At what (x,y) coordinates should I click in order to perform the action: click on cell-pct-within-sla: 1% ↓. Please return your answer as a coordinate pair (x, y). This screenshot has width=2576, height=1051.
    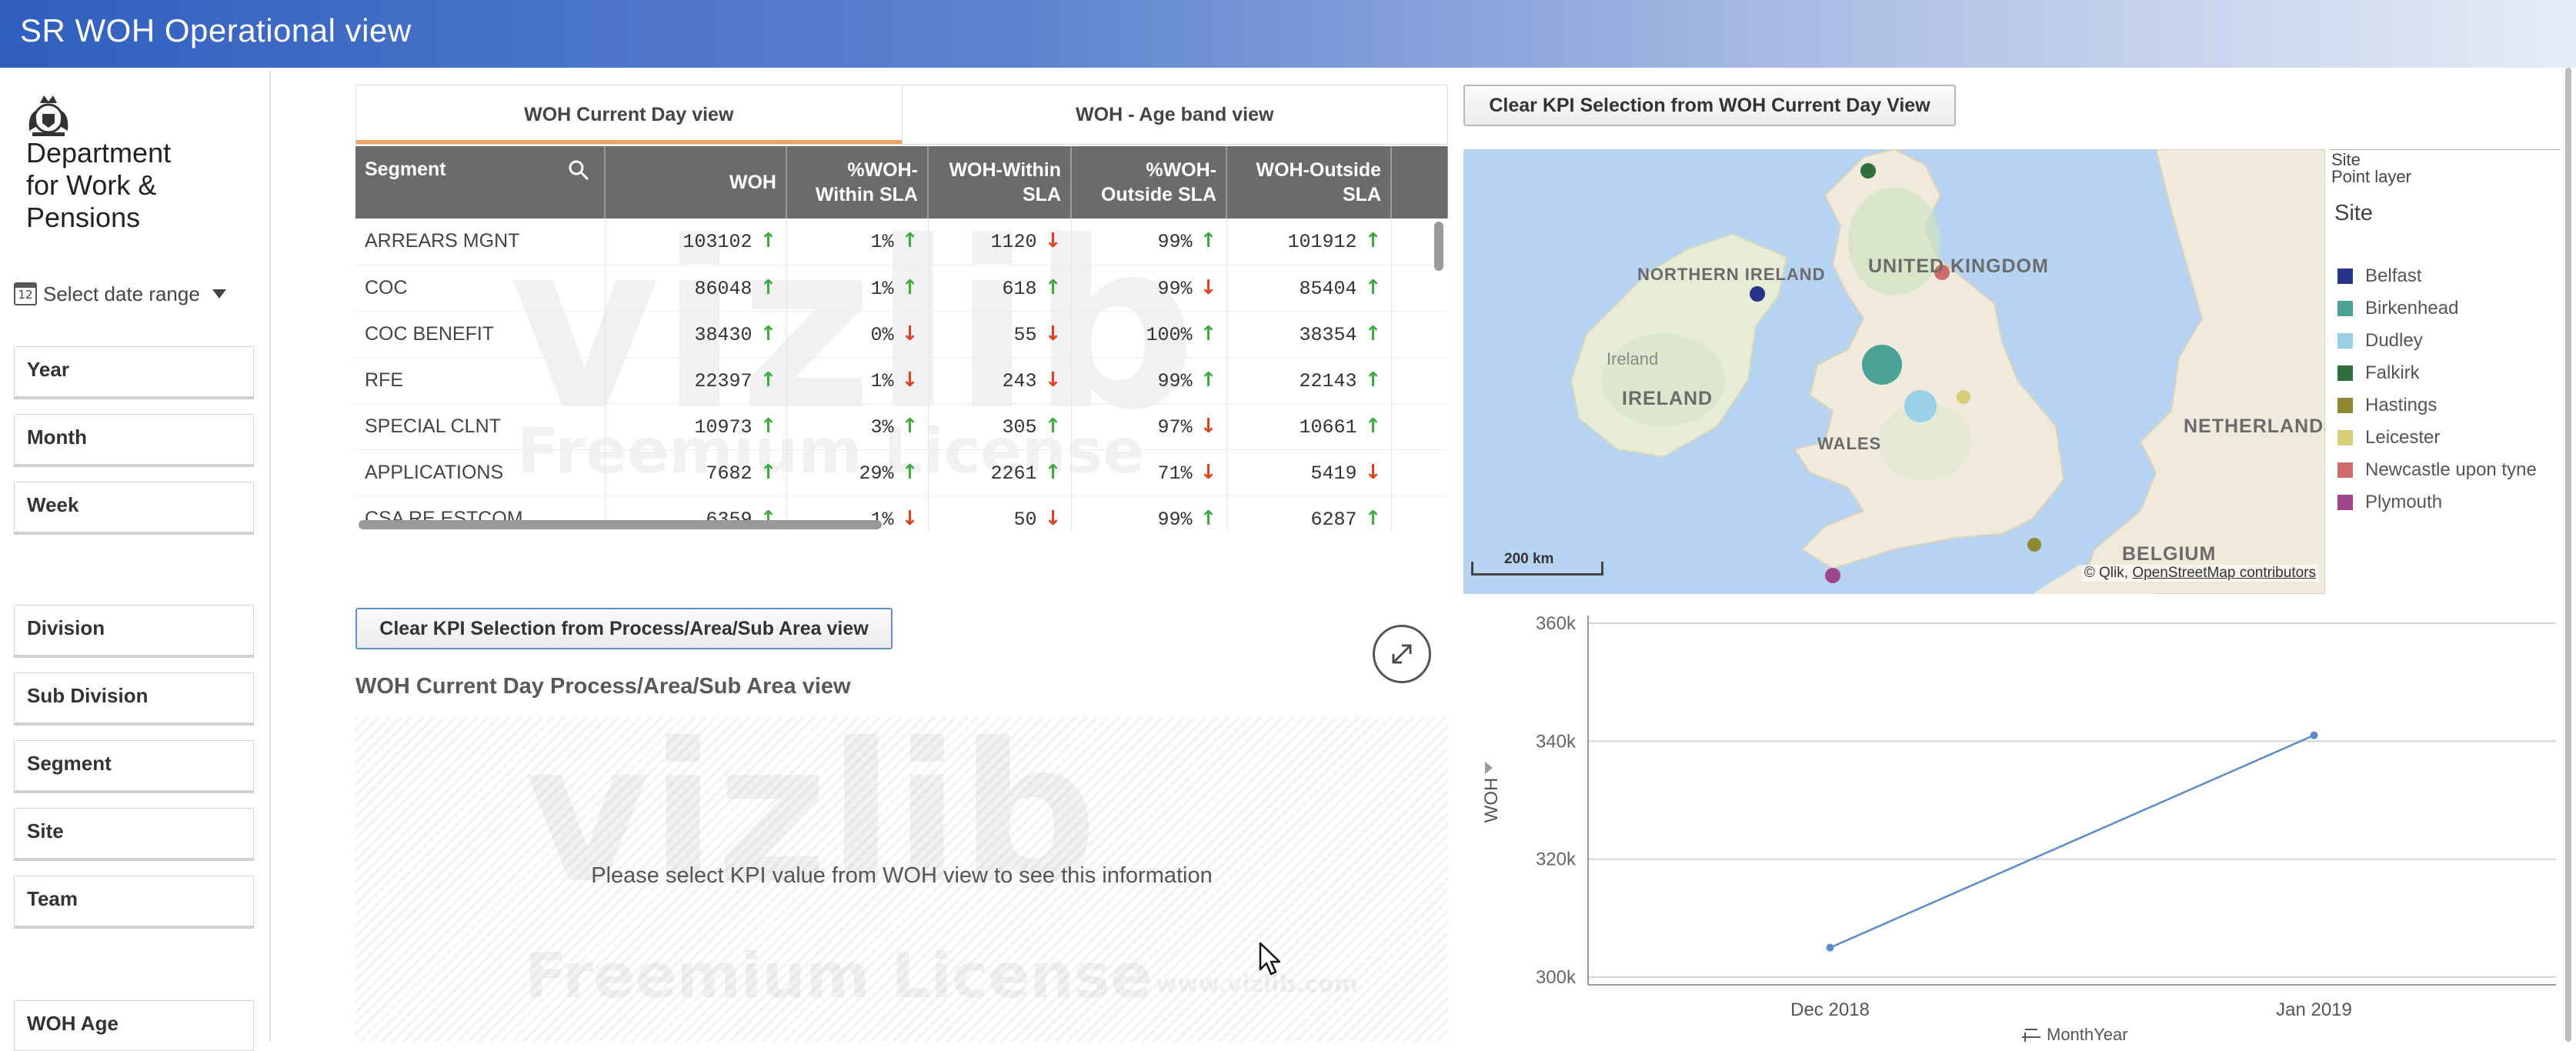
    Looking at the image, I should click on (858, 381).